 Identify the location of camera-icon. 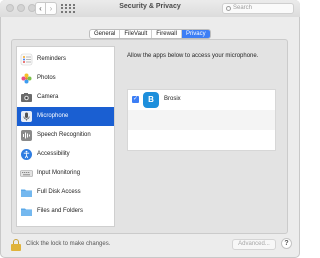
(26, 97).